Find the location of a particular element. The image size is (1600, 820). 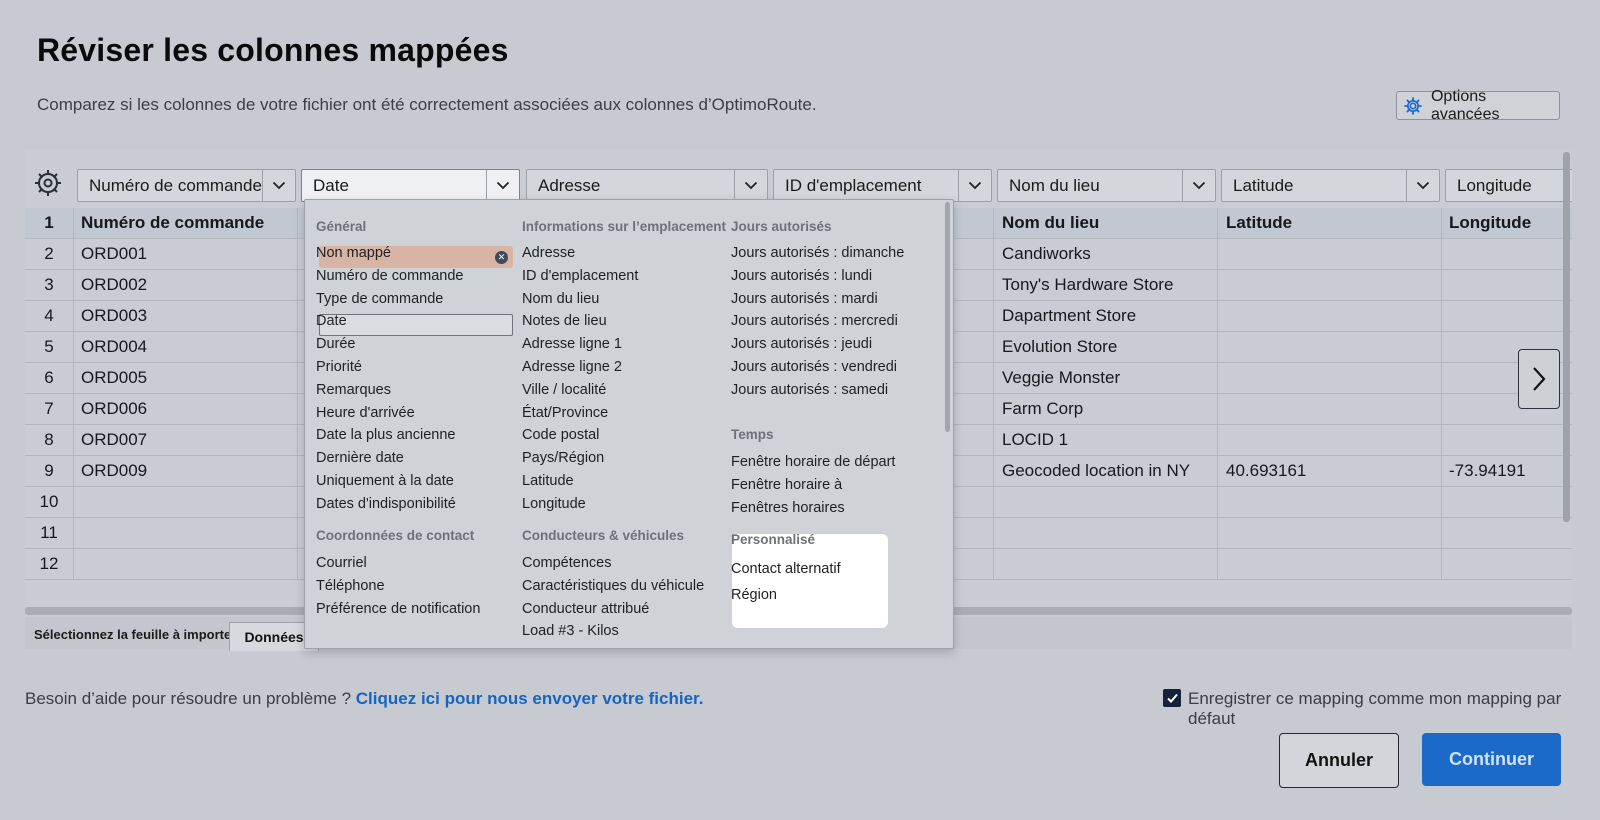

dropdown-option: Contact alternatif is located at coordinates (786, 569).